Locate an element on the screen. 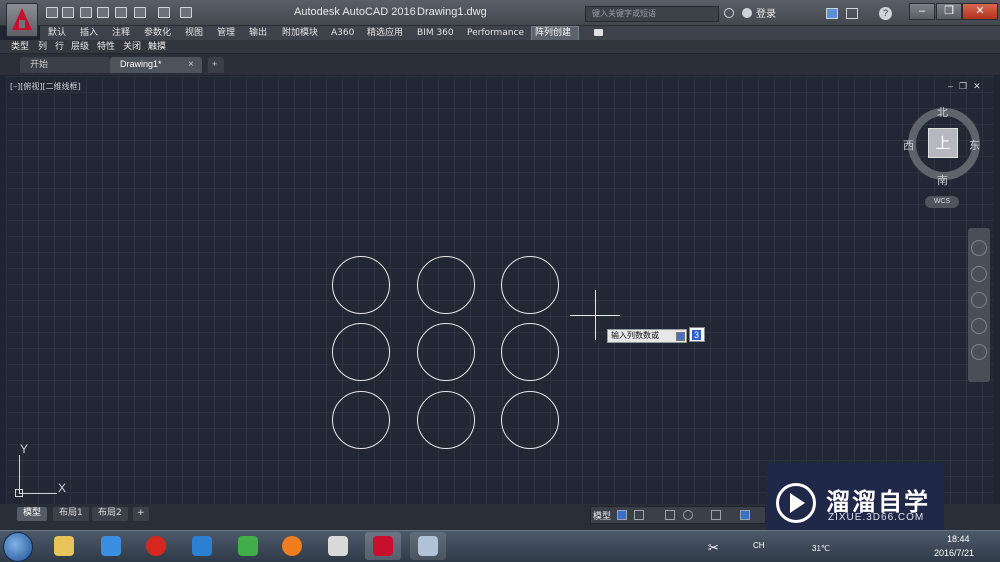 The image size is (1000, 562). annotation-scale-icon is located at coordinates (745, 515).